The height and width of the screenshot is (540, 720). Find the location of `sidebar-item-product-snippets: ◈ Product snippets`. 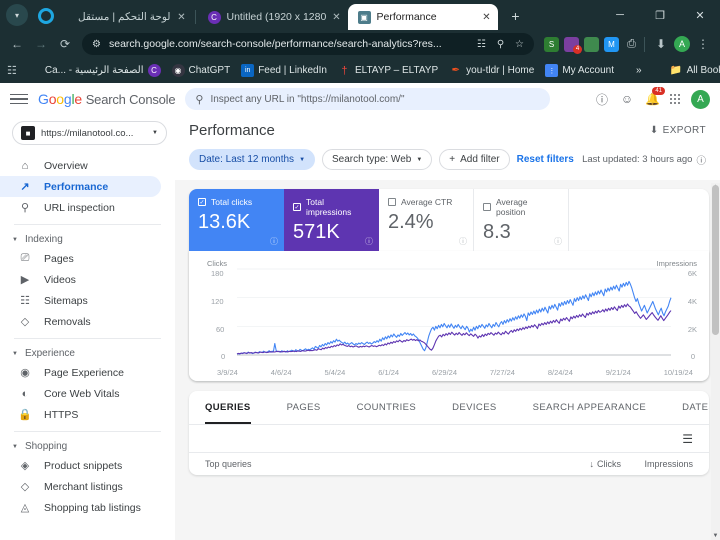

sidebar-item-product-snippets: ◈ Product snippets is located at coordinates (80, 465).